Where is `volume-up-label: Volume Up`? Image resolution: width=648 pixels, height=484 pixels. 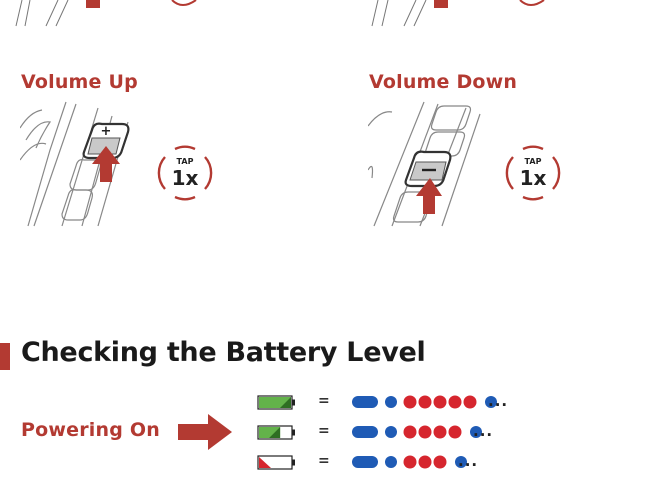
volume-up-label: Volume Up is located at coordinates (79, 82).